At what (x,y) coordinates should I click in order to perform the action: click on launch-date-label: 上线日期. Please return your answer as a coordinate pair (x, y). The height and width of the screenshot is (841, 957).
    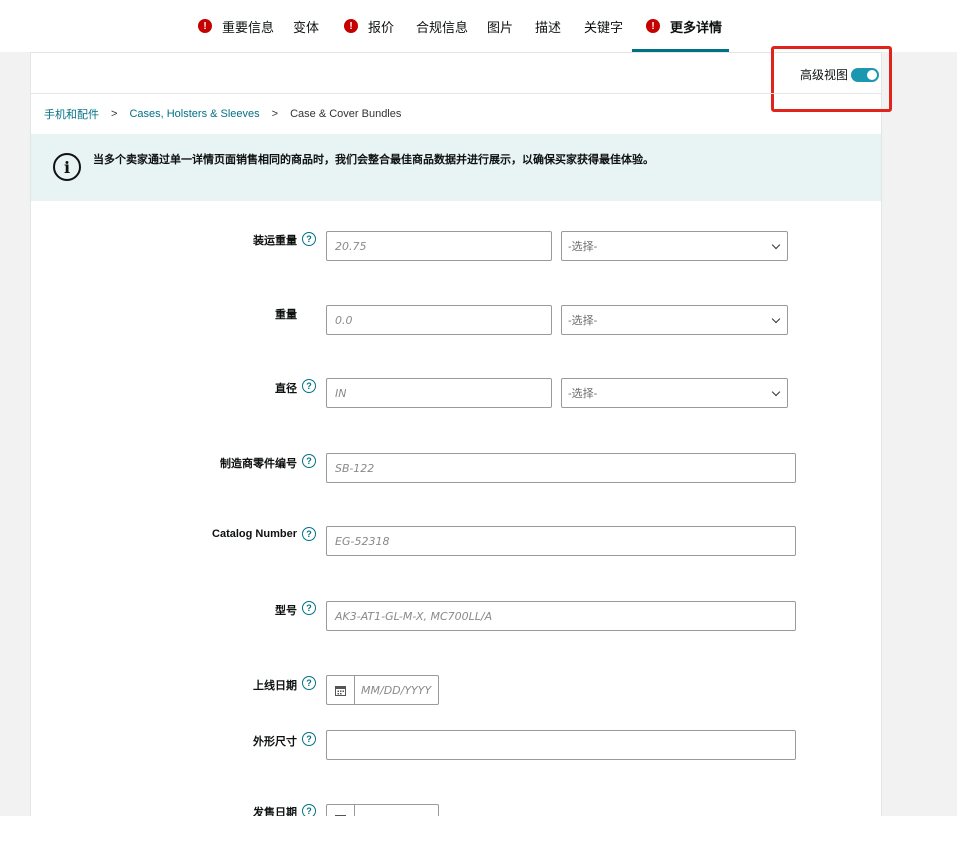
    Looking at the image, I should click on (275, 686).